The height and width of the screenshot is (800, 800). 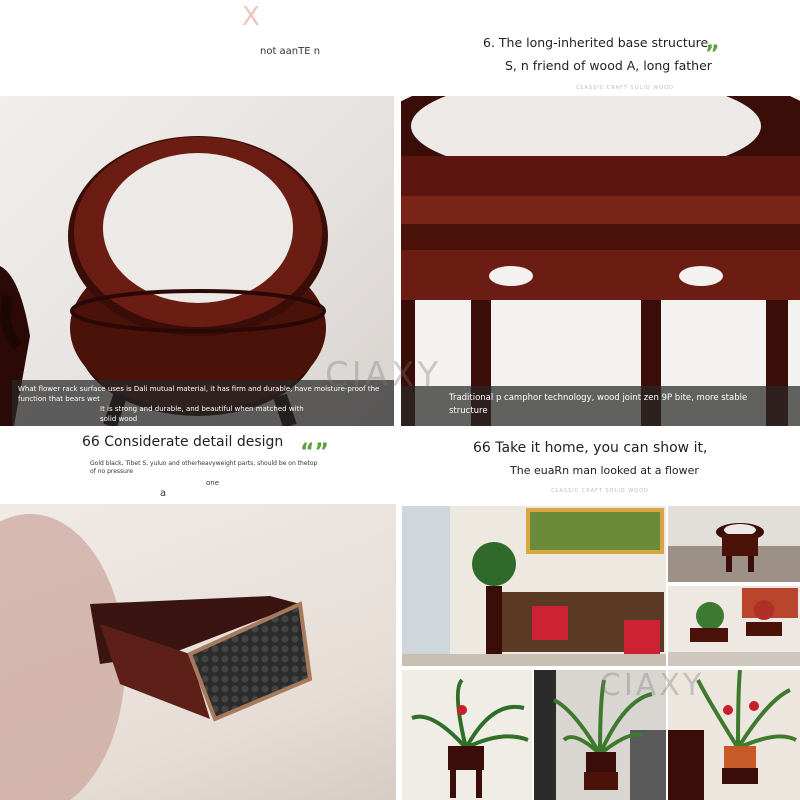 I want to click on stool-floor-illustration, so click(x=734, y=544).